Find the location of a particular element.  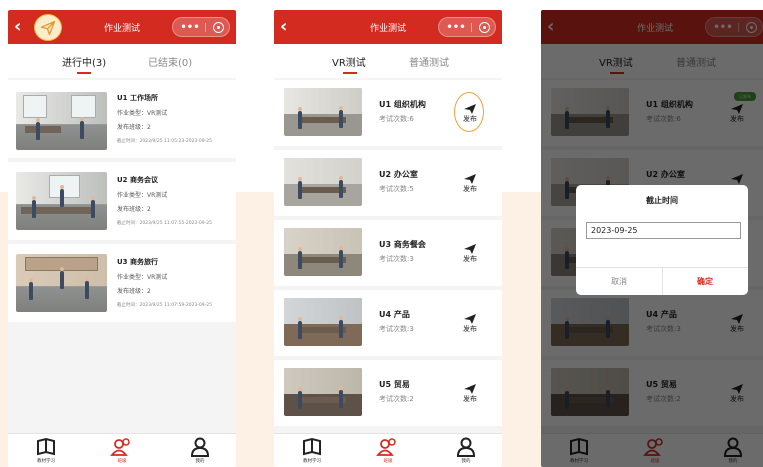

test-count: 考试次数:2 is located at coordinates (396, 399).